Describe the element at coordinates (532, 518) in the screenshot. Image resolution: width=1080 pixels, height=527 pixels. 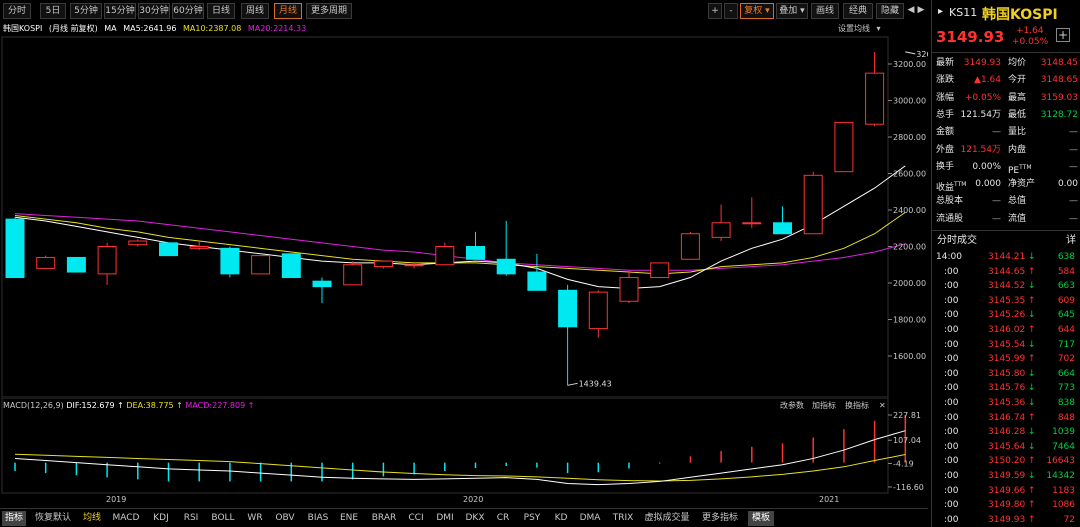
I see `tab-psy: PSY` at that location.